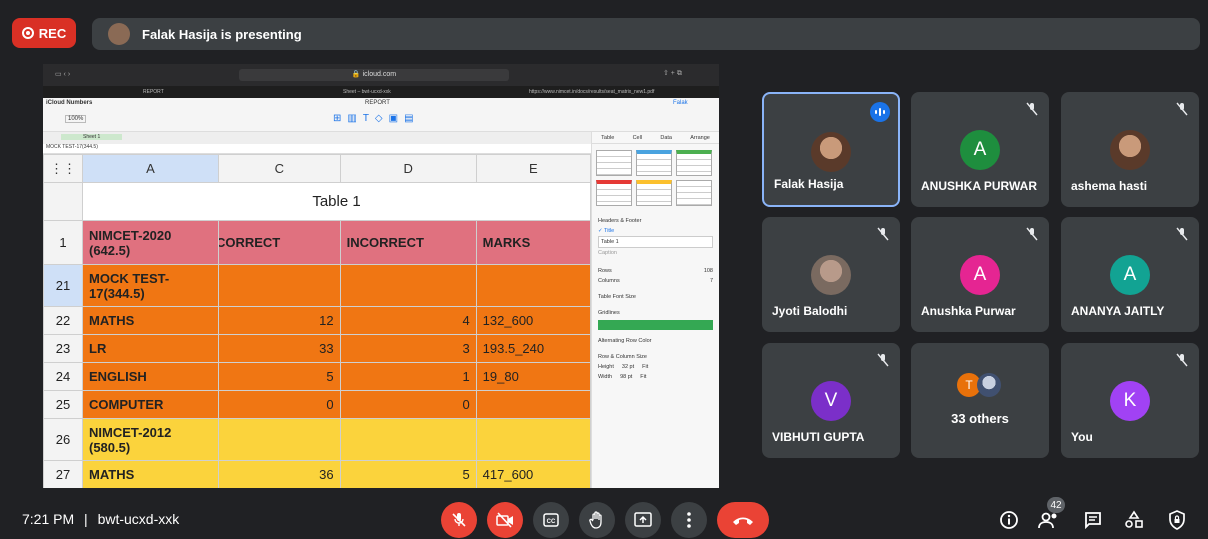 This screenshot has height=539, width=1208. I want to click on cell-c: 12, so click(279, 320).